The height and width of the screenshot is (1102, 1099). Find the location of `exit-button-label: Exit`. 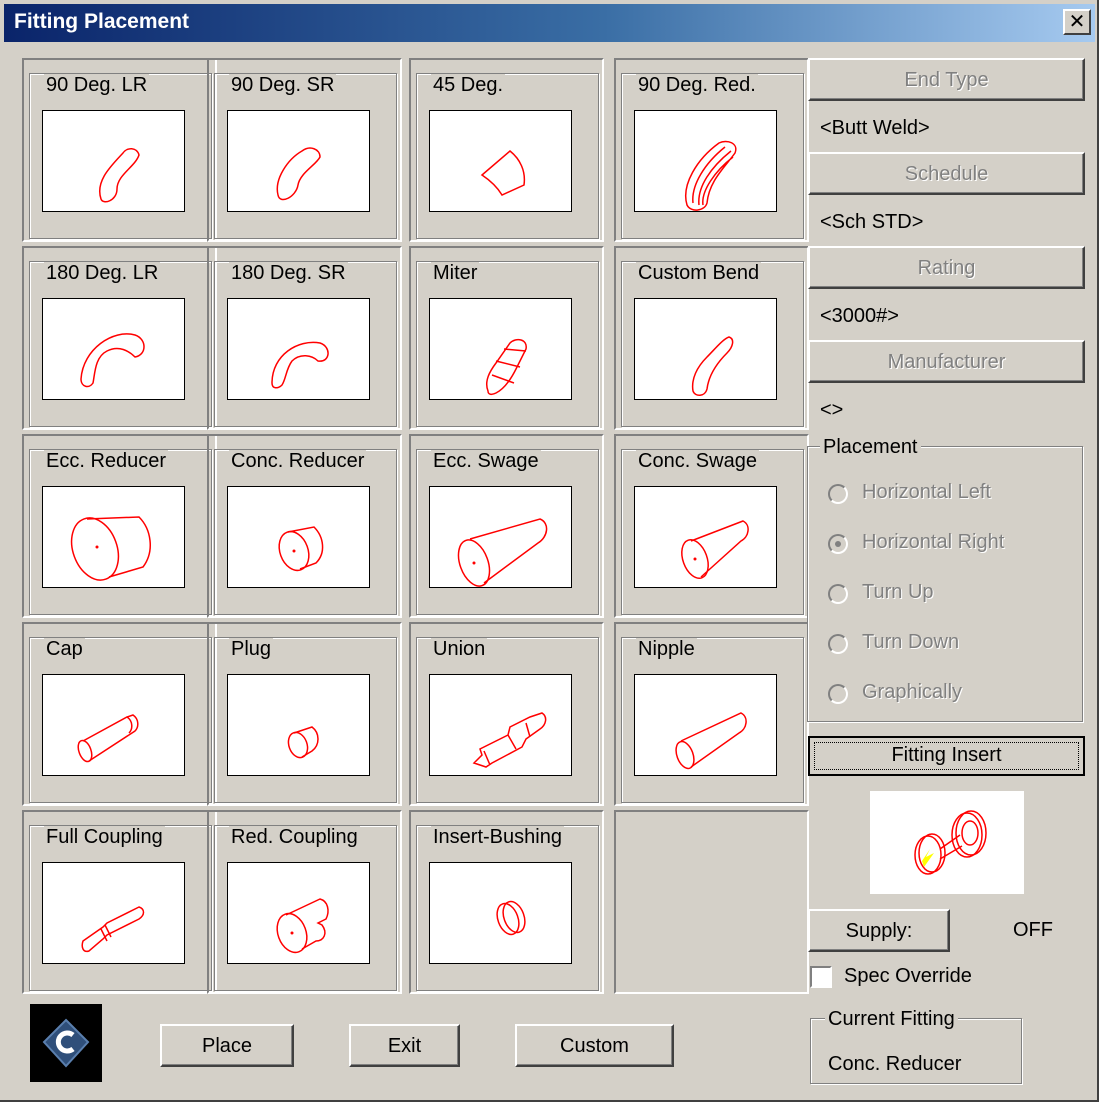

exit-button-label: Exit is located at coordinates (404, 1046).